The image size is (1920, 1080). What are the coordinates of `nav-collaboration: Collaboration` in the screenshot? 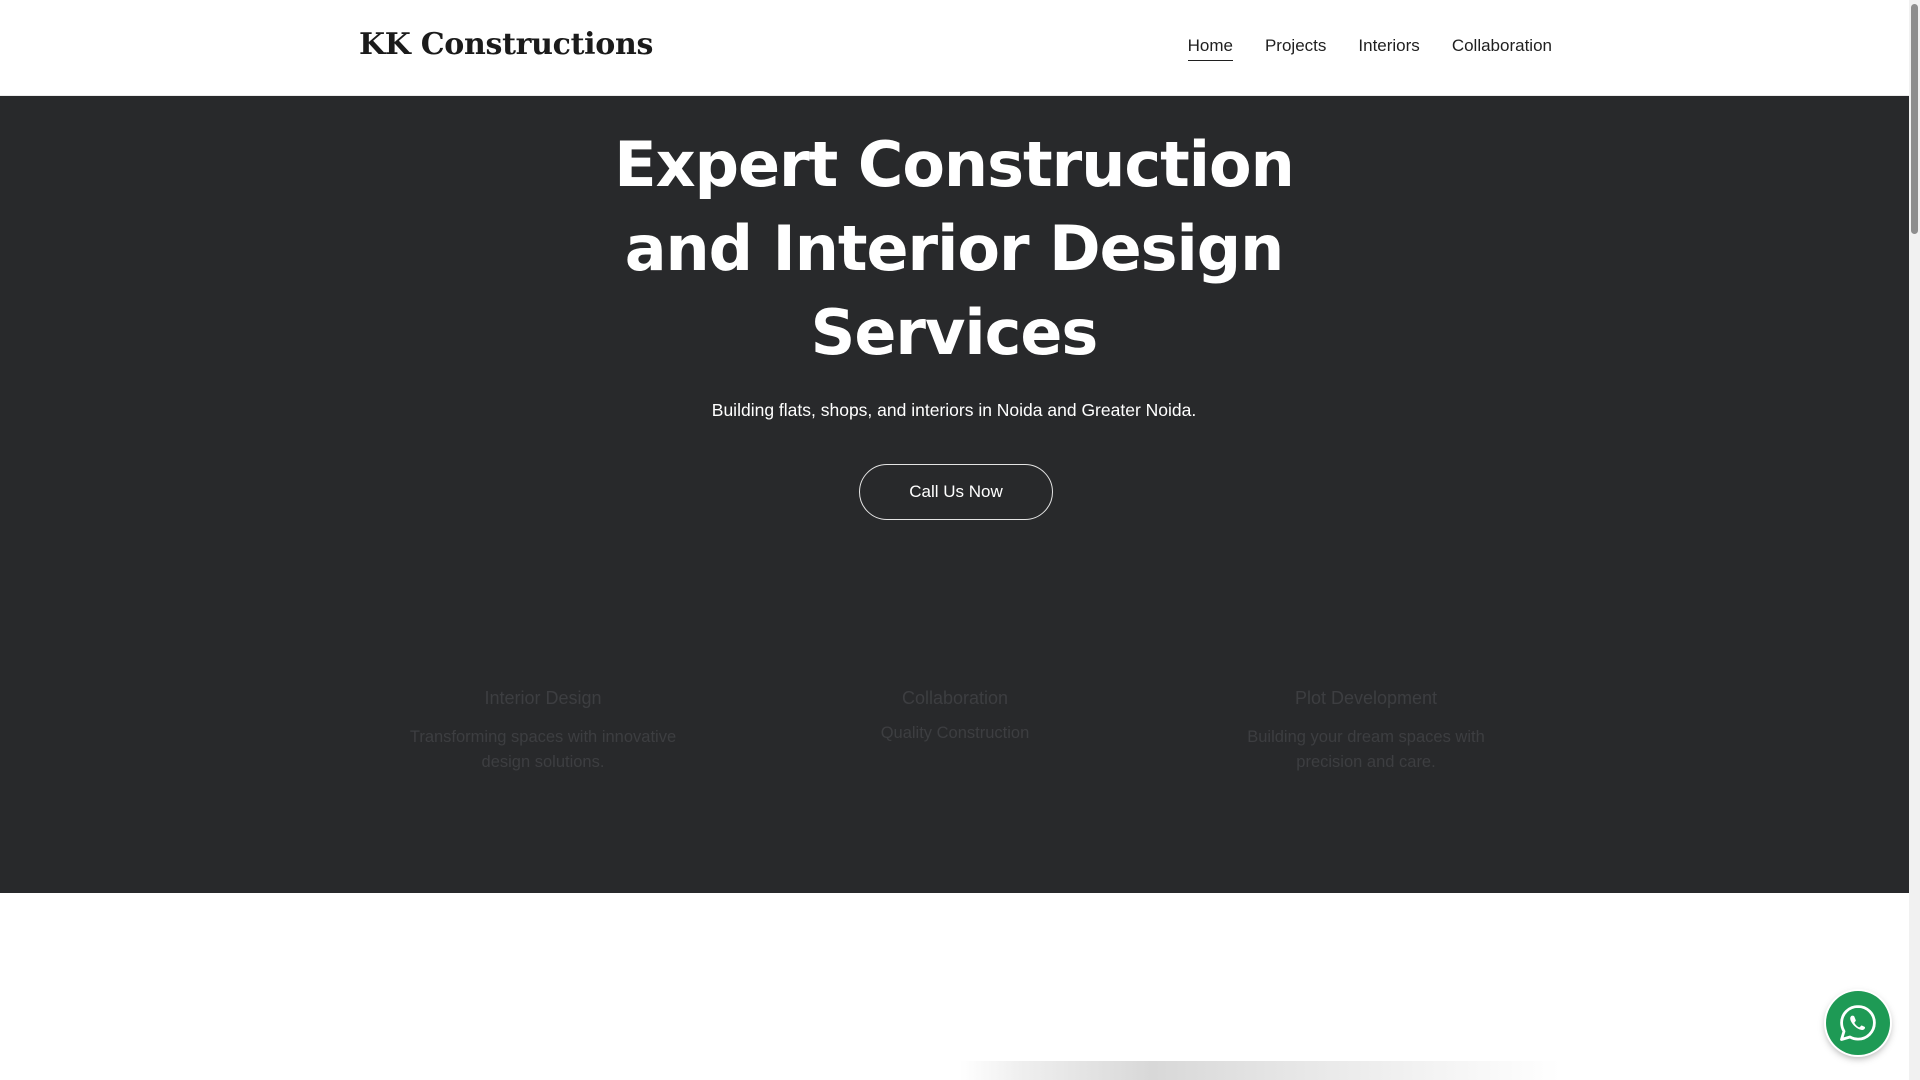 It's located at (1502, 48).